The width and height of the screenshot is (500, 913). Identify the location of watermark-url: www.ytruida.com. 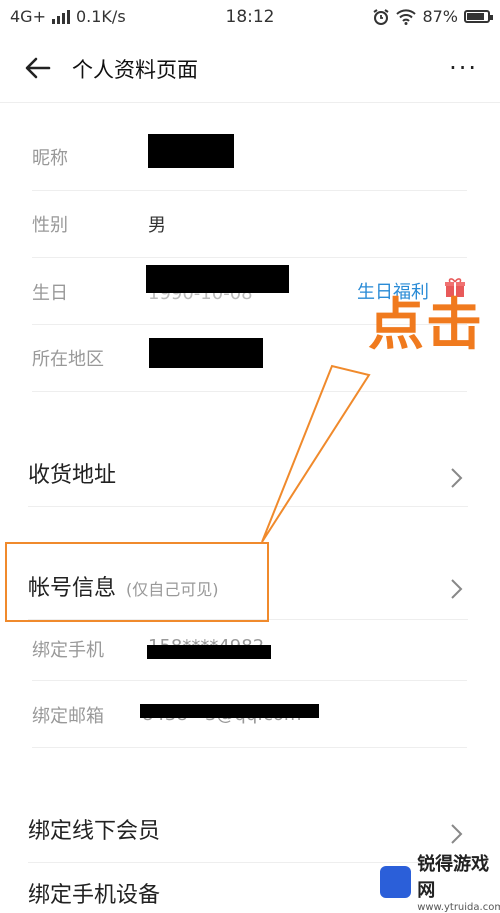
(458, 907).